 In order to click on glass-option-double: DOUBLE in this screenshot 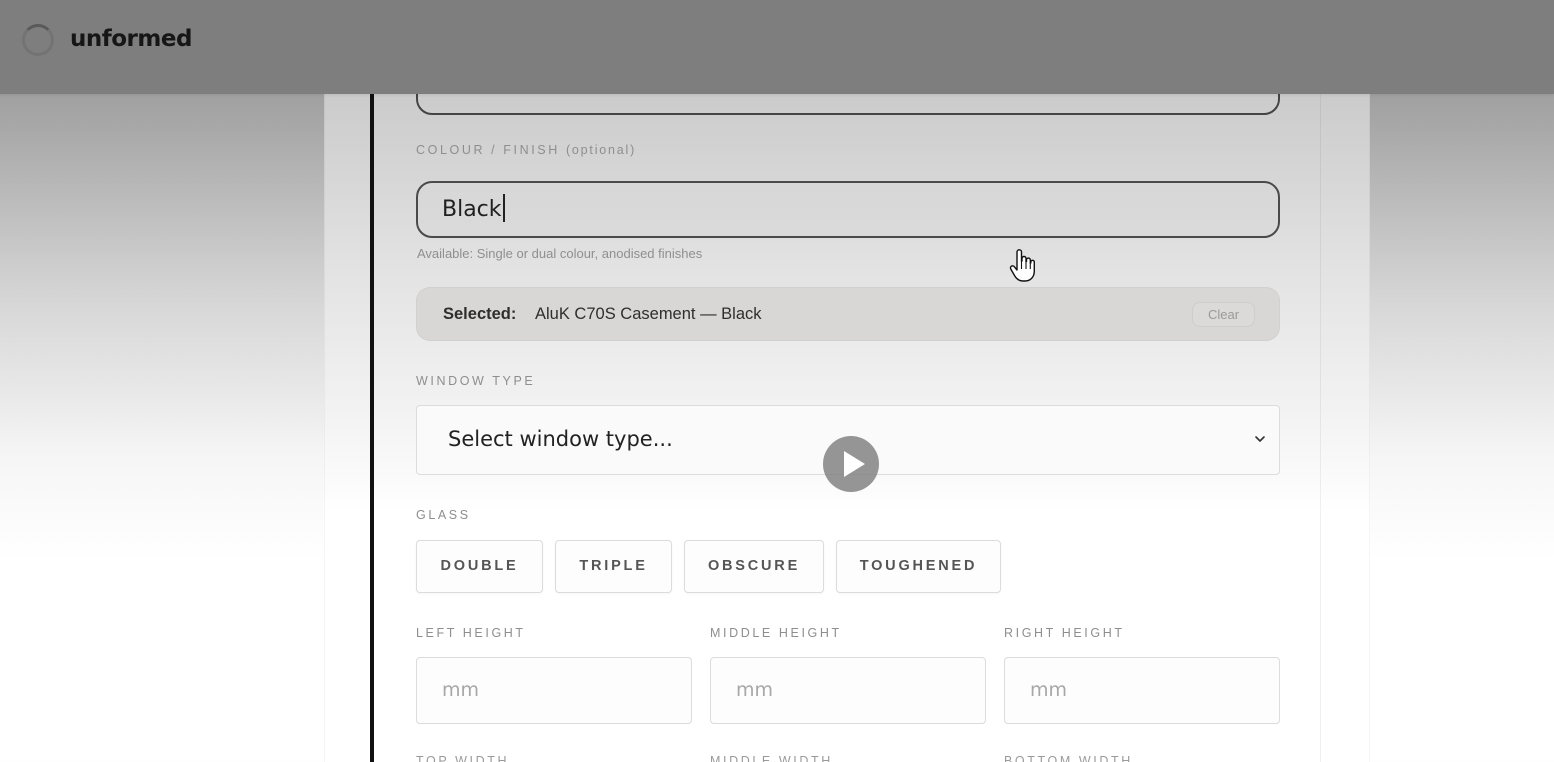, I will do `click(479, 566)`.